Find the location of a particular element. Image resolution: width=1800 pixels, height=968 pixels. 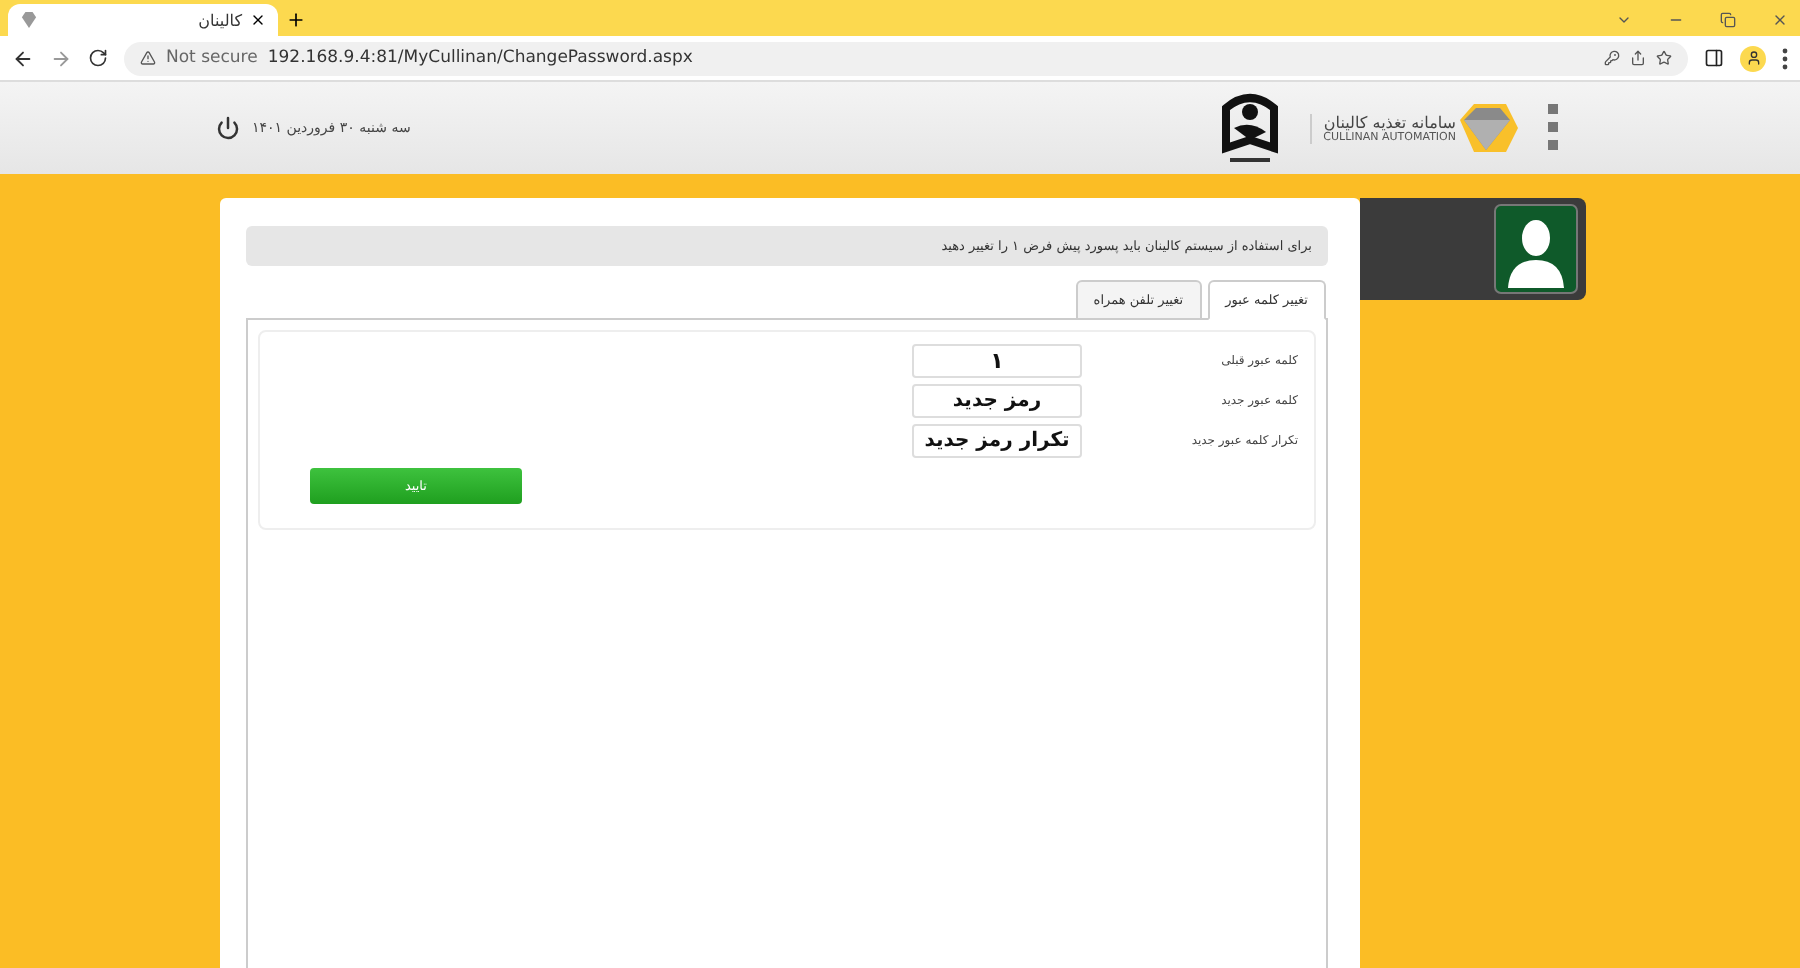

key-icon is located at coordinates (1612, 58).